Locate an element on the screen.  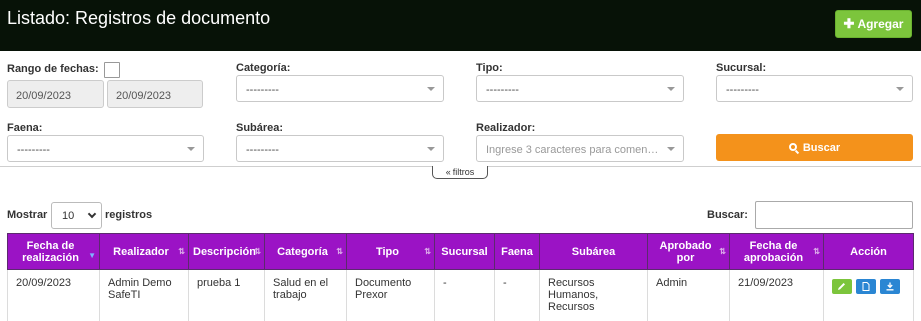
search-button-label: Buscar is located at coordinates (821, 147).